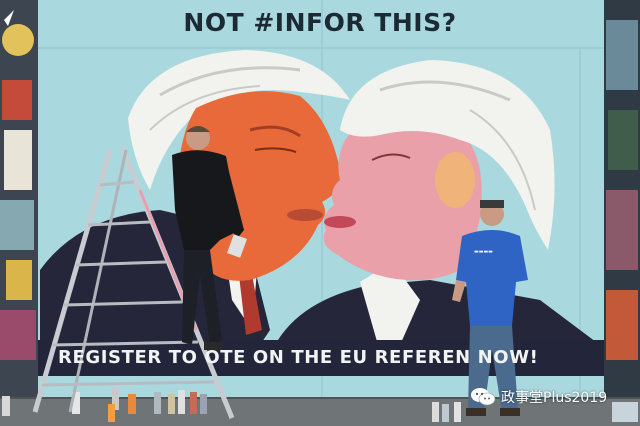  I want to click on watermark-text: 政事堂Plus2019, so click(554, 398).